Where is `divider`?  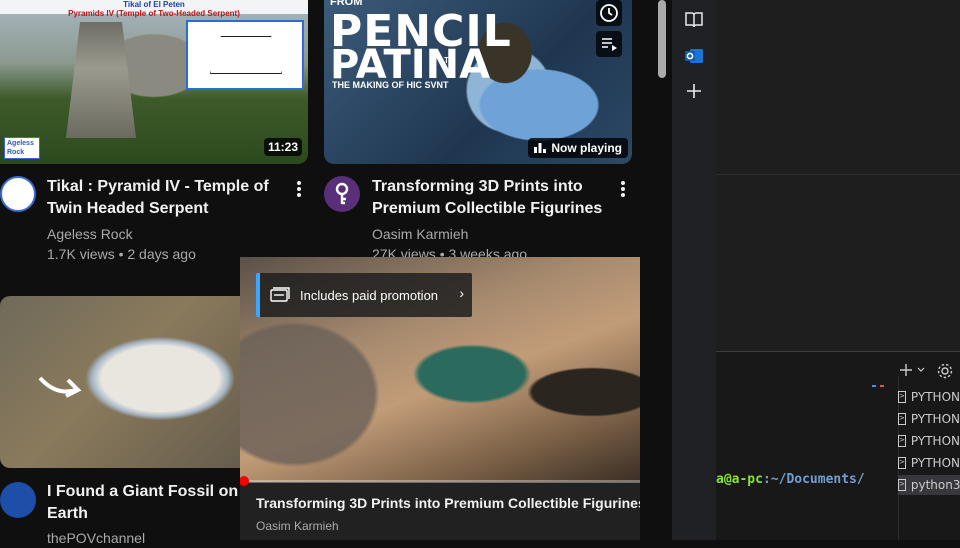
divider is located at coordinates (838, 174).